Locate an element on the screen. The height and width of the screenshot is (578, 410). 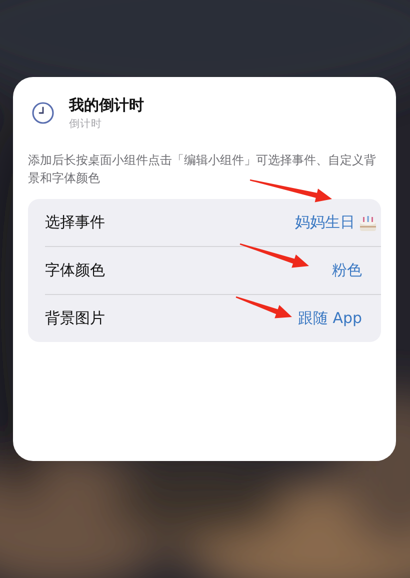
setting-value: 粉色 is located at coordinates (347, 270).